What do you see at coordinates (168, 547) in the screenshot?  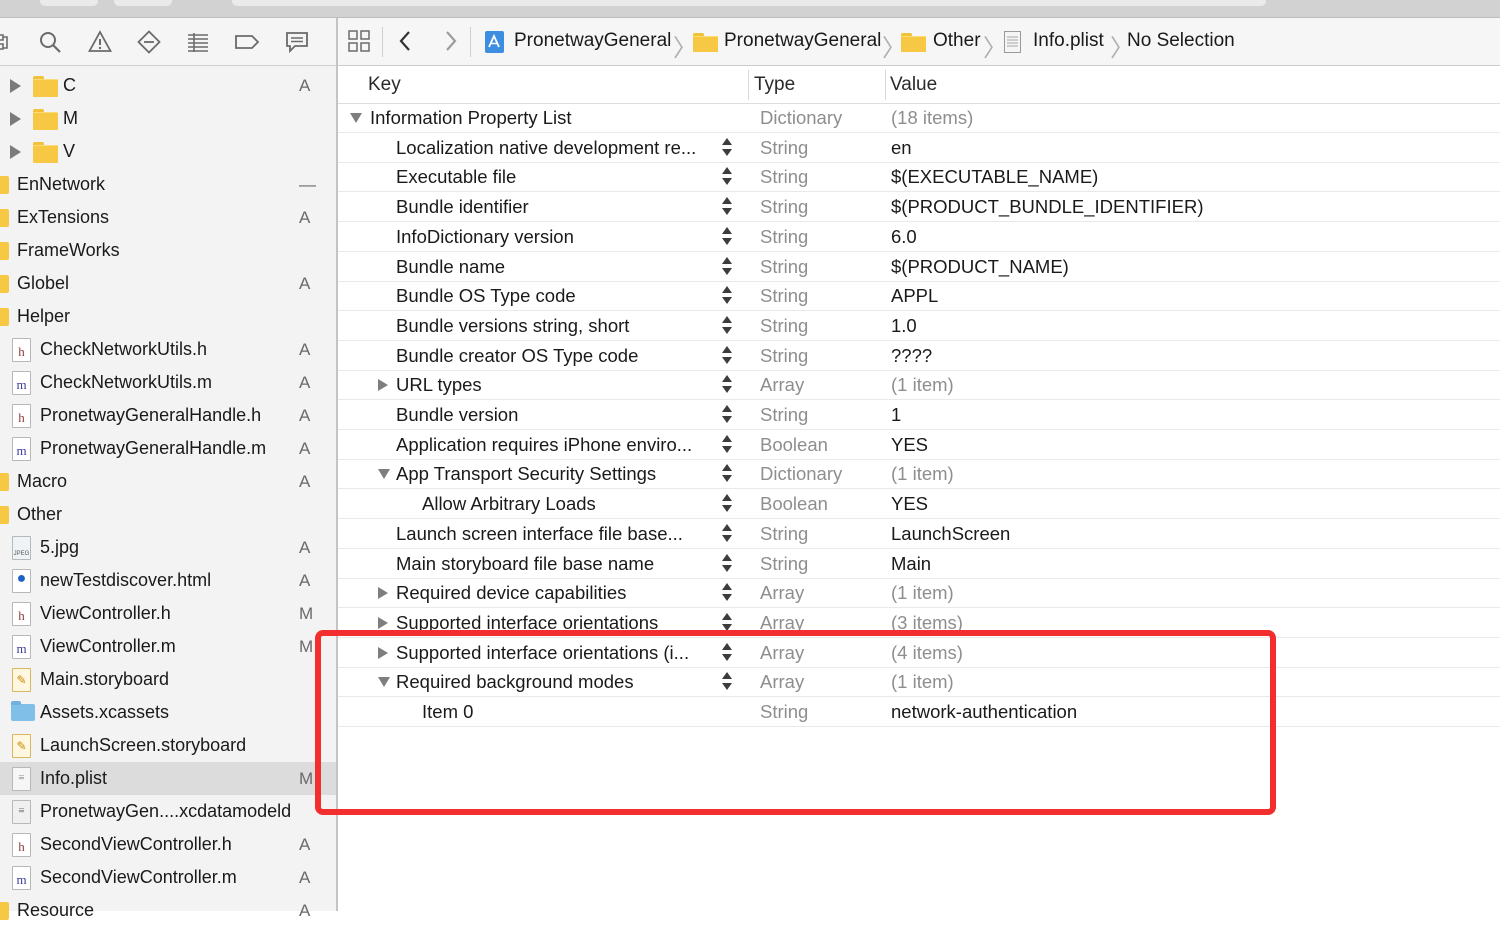 I see `sidebar-item: JPEG 5.jpg A` at bounding box center [168, 547].